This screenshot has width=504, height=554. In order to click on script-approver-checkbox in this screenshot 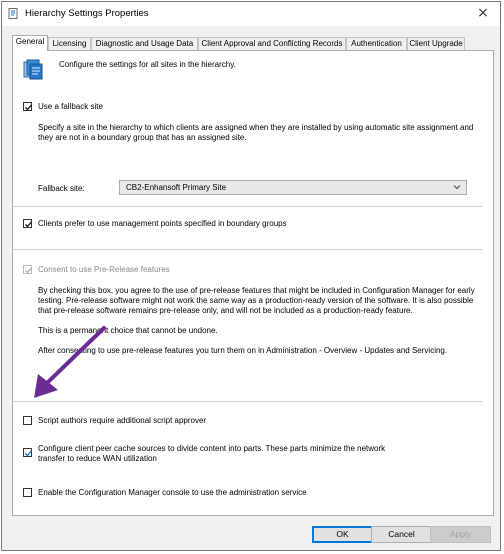, I will do `click(27, 420)`.